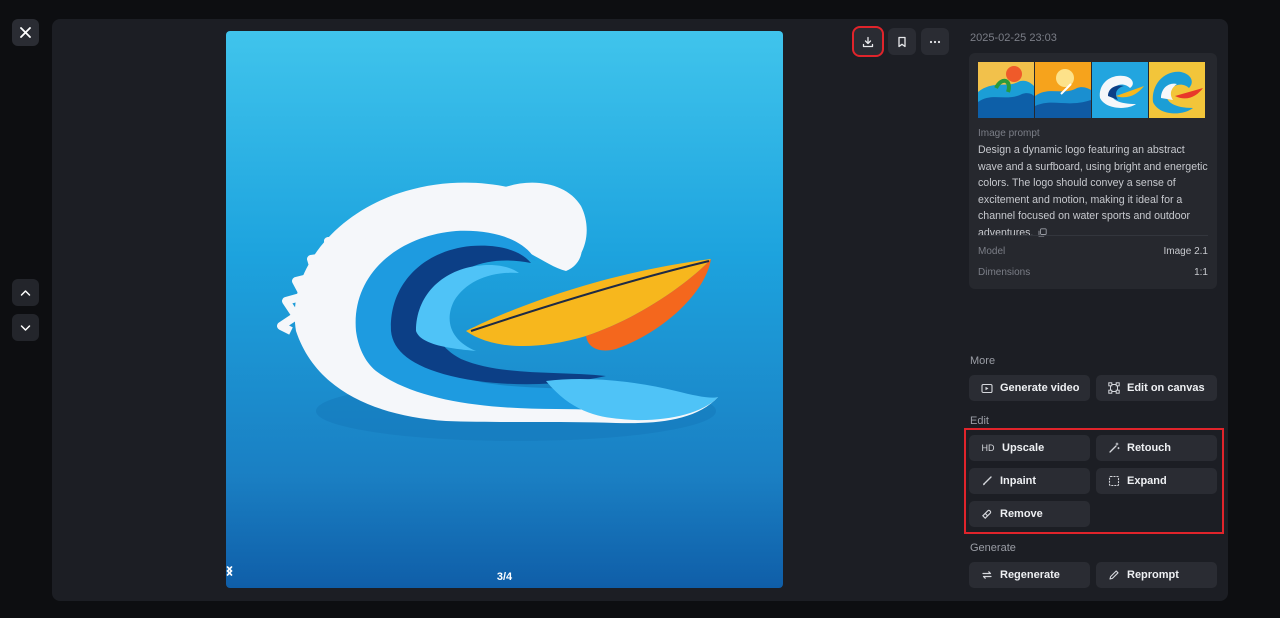 The image size is (1280, 618). Describe the element at coordinates (1114, 388) in the screenshot. I see `canvas-icon` at that location.